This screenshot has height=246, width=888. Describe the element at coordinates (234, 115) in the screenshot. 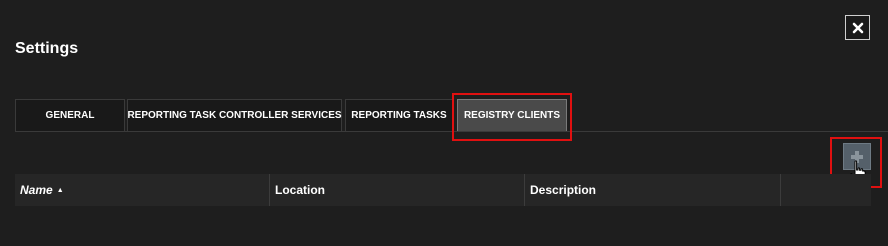

I see `tab-reporting-task-controller-services: REPORTING TASK CONTROLLER SERVICES` at that location.